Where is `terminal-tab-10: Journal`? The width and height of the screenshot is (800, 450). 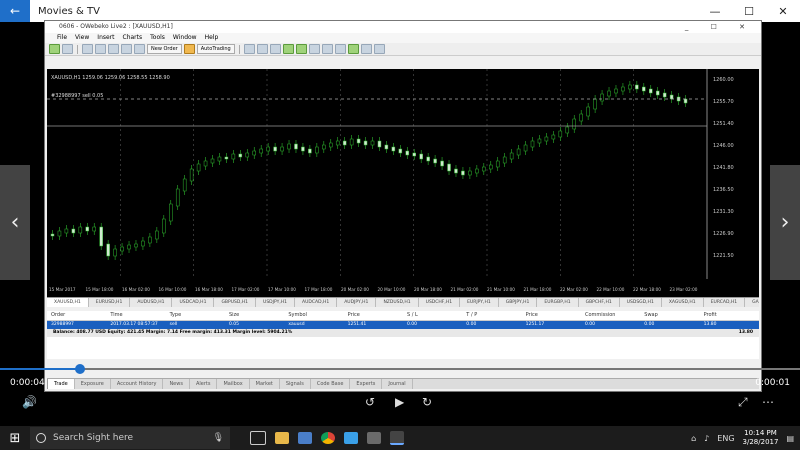
terminal-tab-10: Journal is located at coordinates (397, 384).